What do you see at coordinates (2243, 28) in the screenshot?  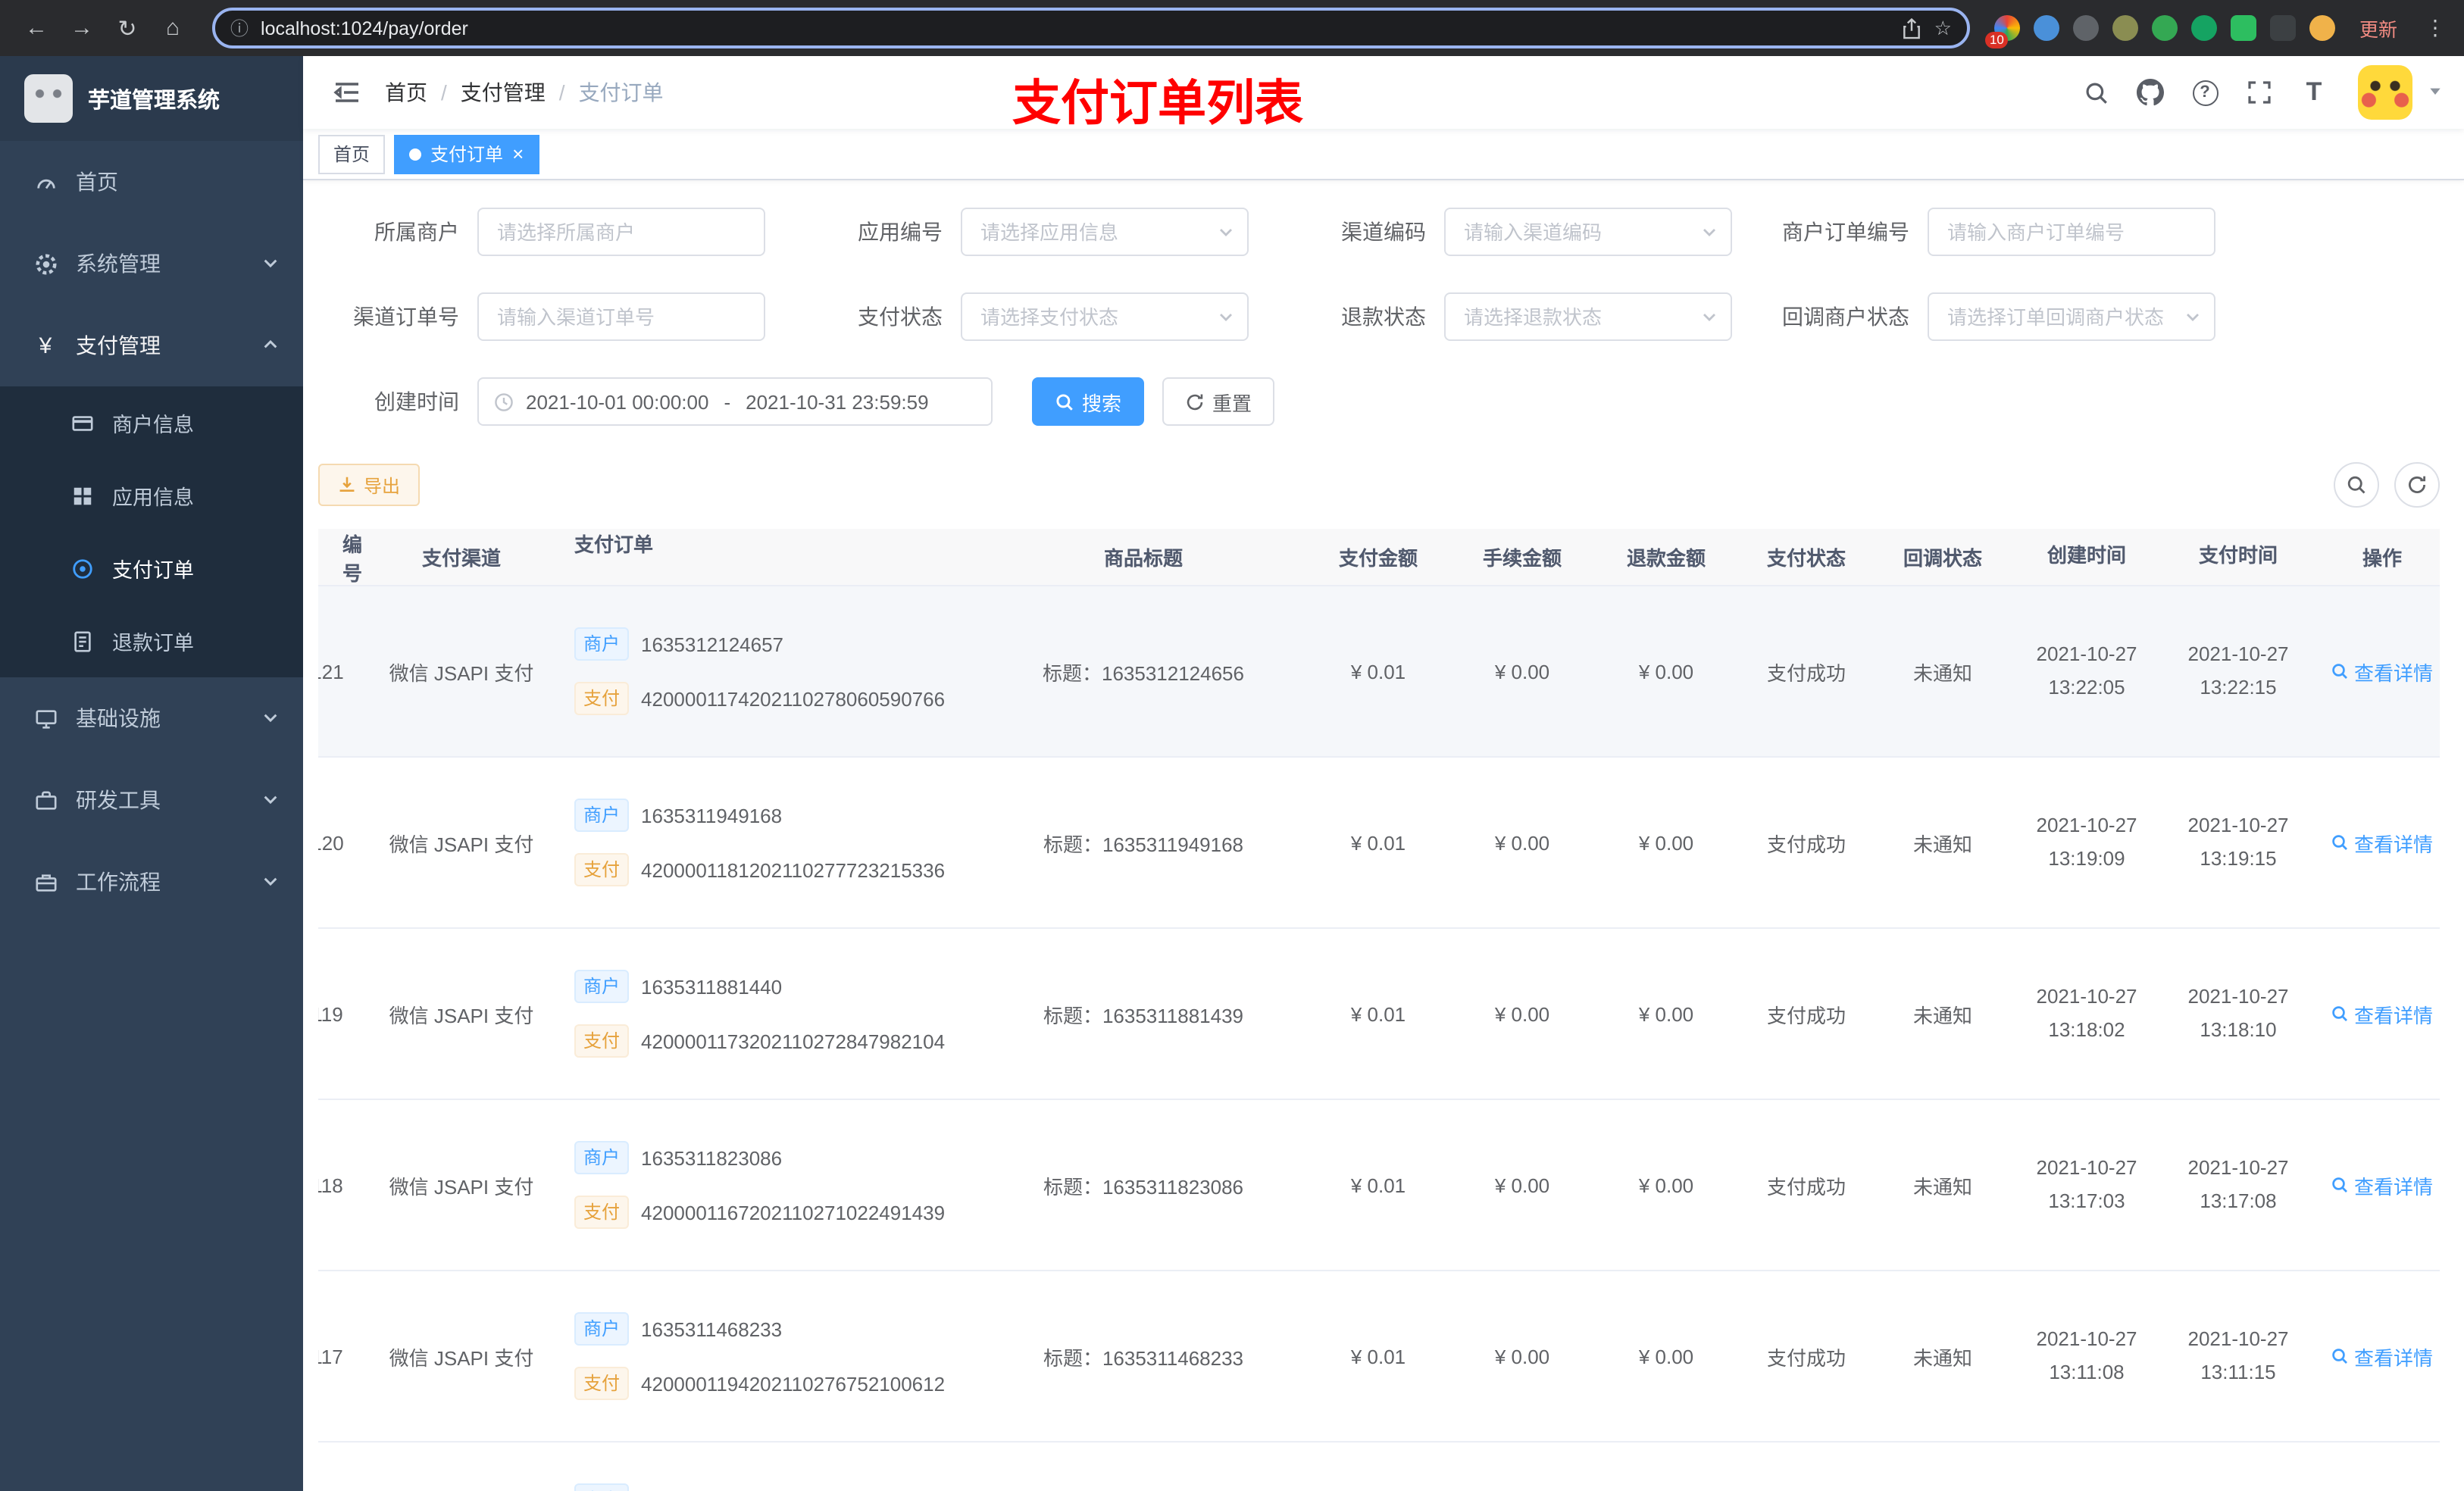 I see `extension-icon-chat` at bounding box center [2243, 28].